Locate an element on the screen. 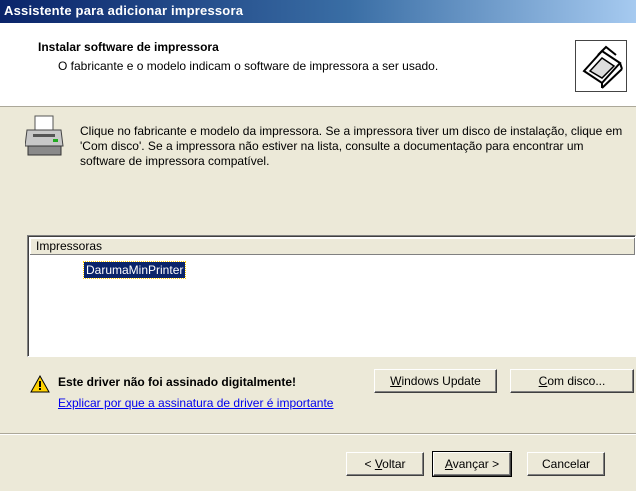 Image resolution: width=636 pixels, height=491 pixels. title-bar: Assistente para adicionar impressora is located at coordinates (318, 11).